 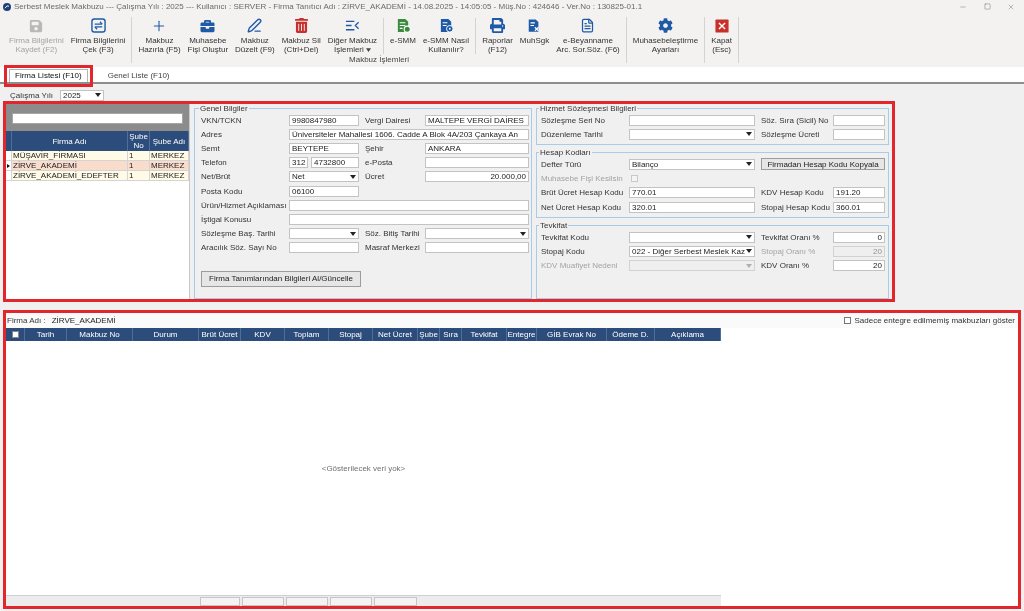 What do you see at coordinates (70, 155) in the screenshot?
I see `table-cell: MÜŞAVİR_FİRMASI` at bounding box center [70, 155].